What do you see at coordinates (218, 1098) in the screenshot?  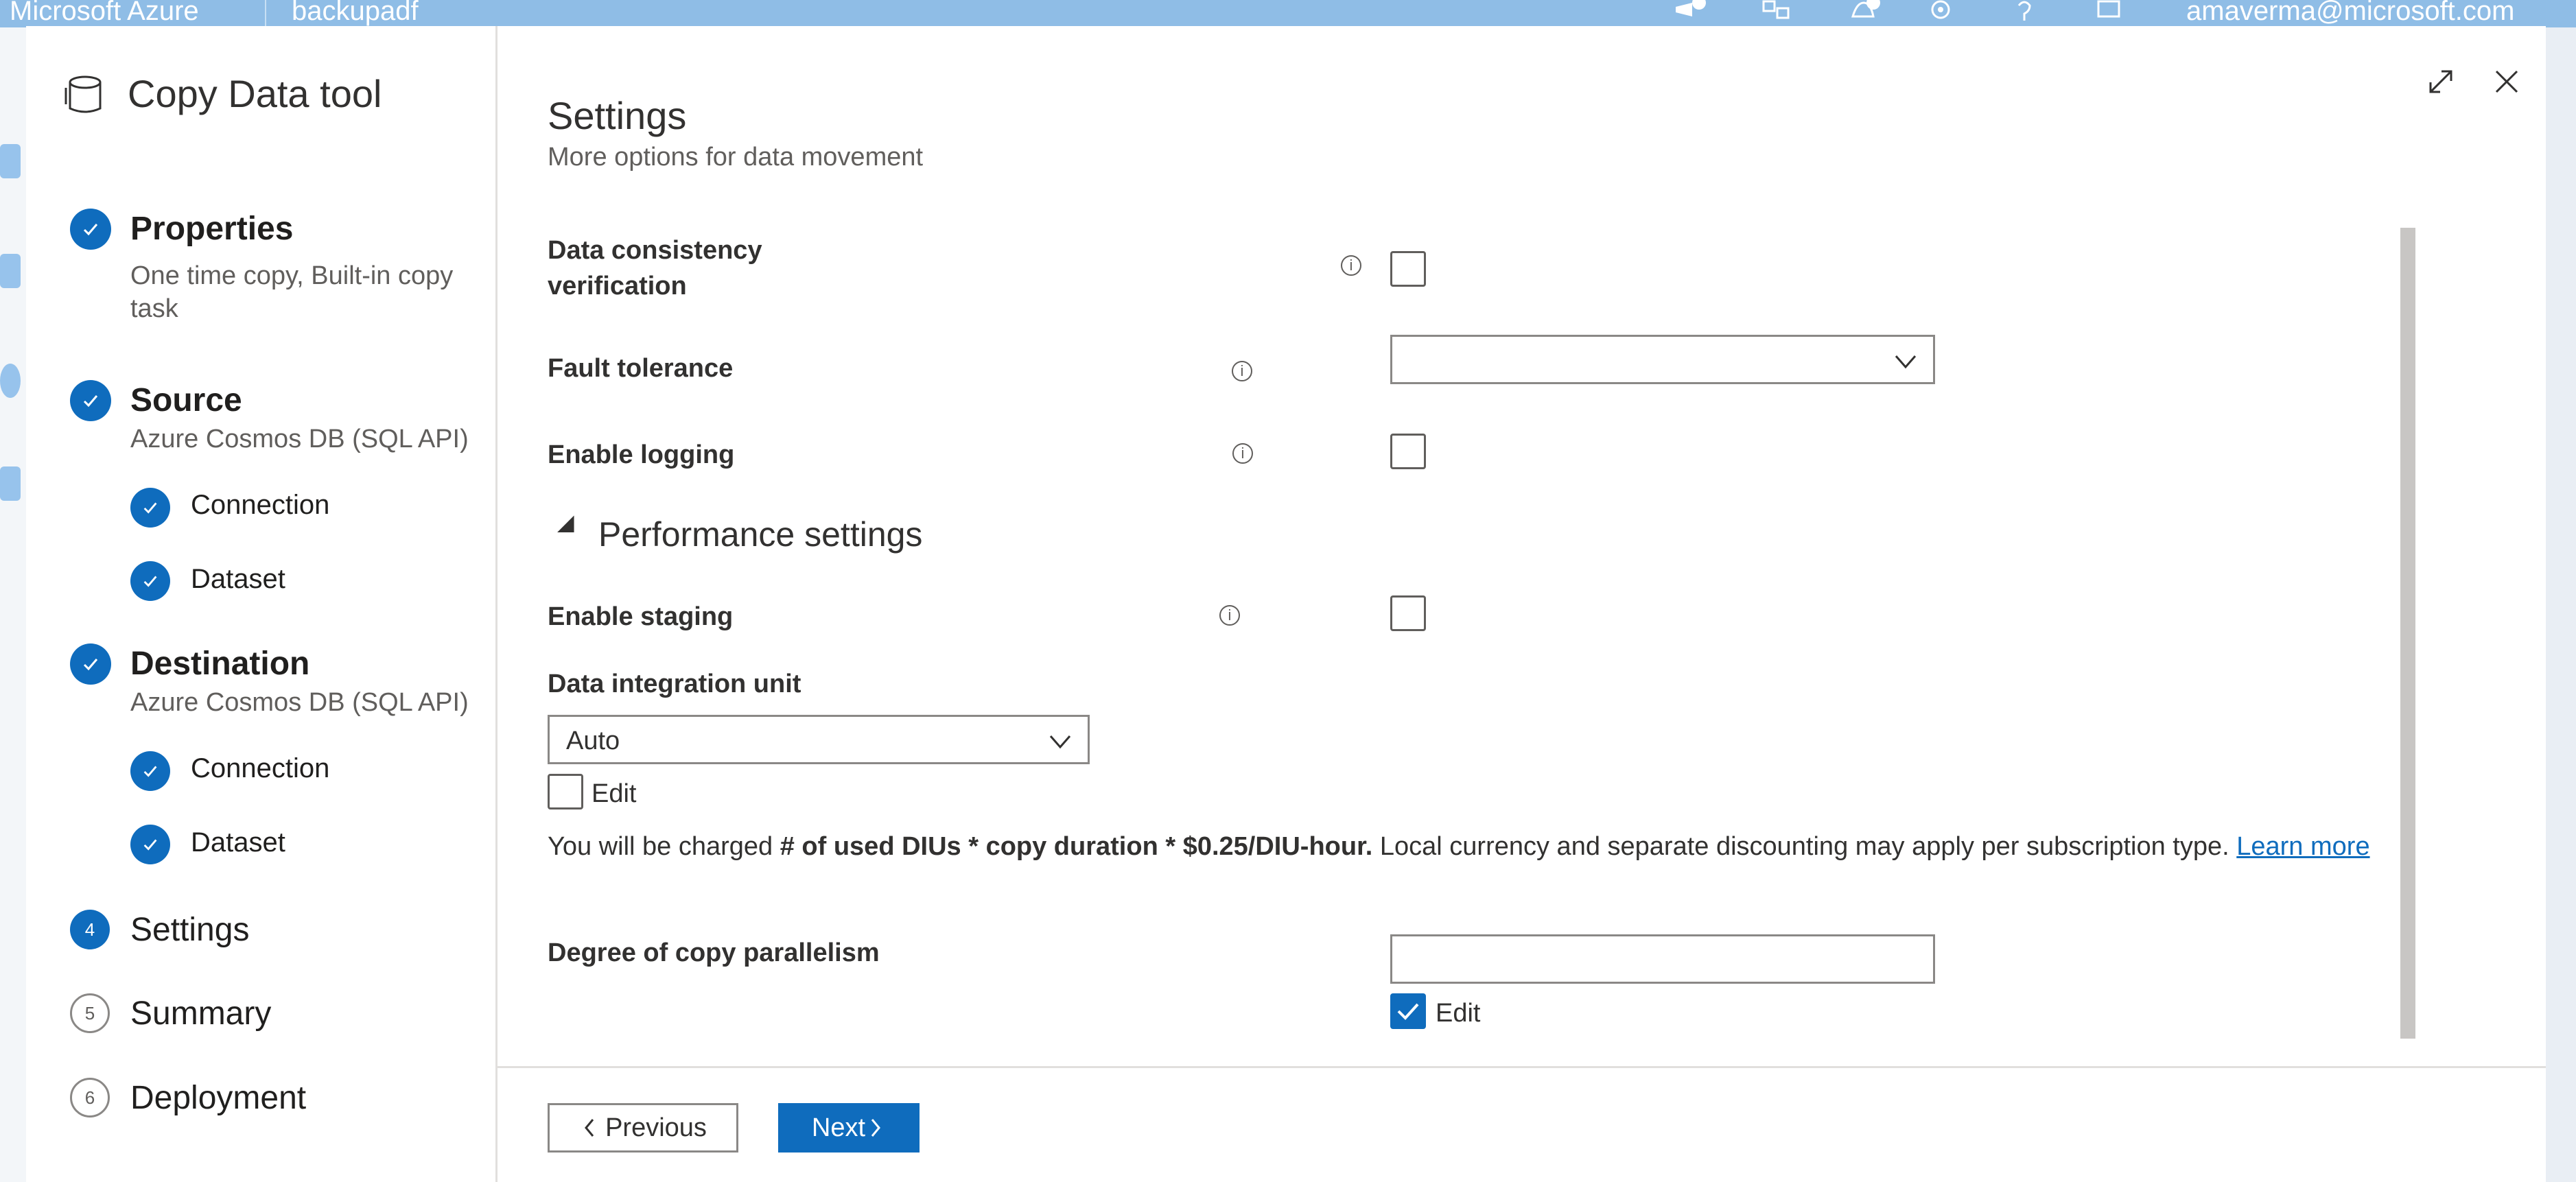 I see `step-deployment: Deployment` at bounding box center [218, 1098].